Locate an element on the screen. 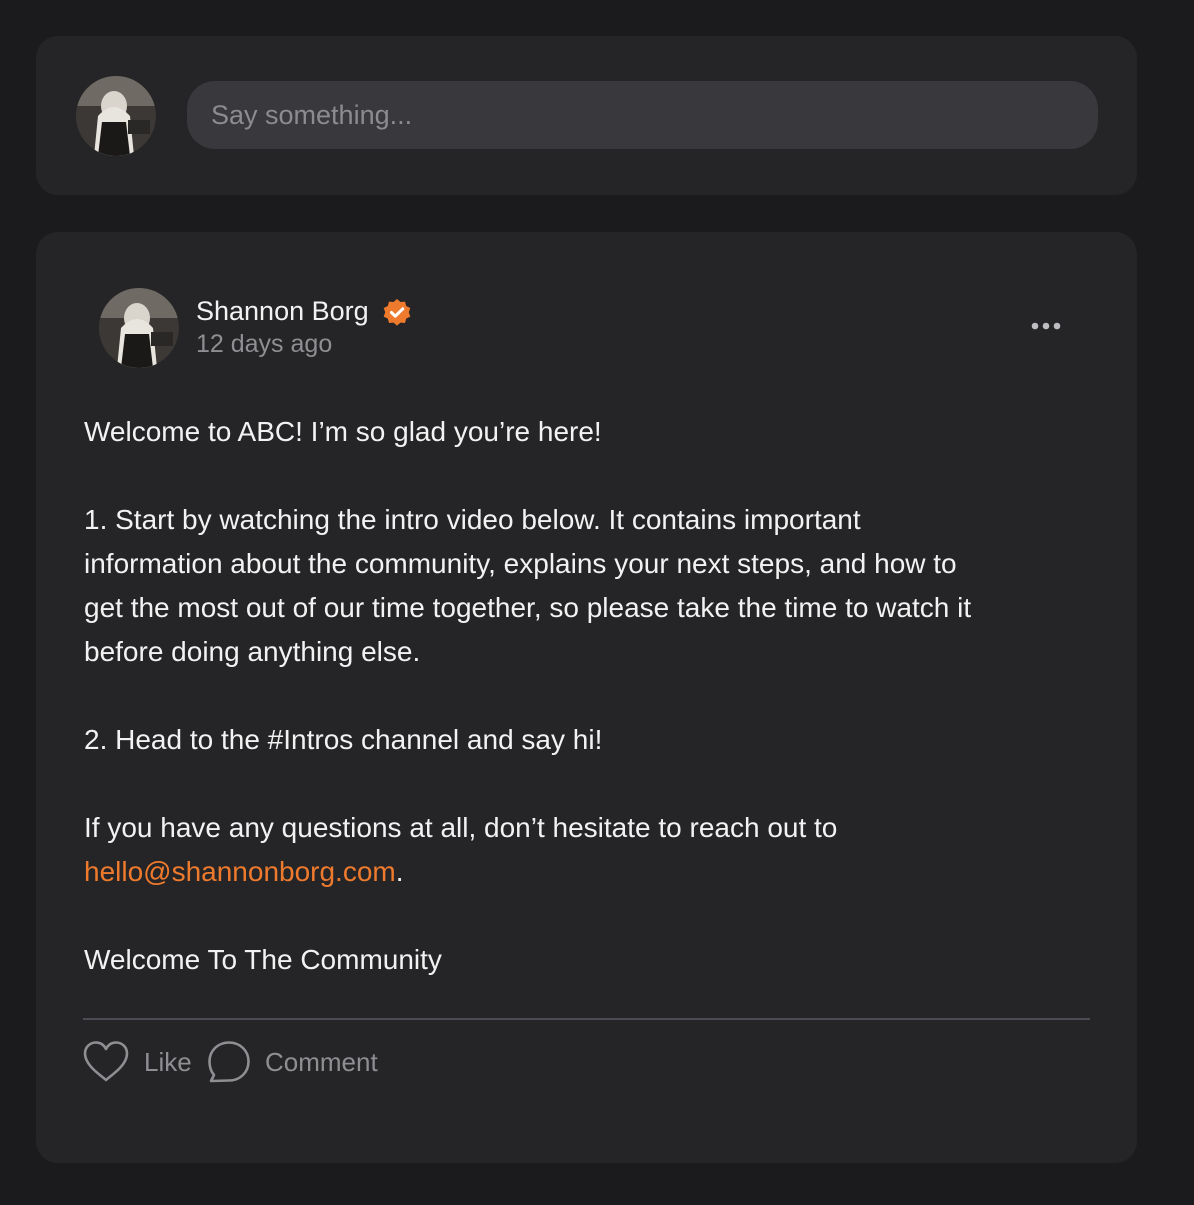  composer-card is located at coordinates (586, 115).